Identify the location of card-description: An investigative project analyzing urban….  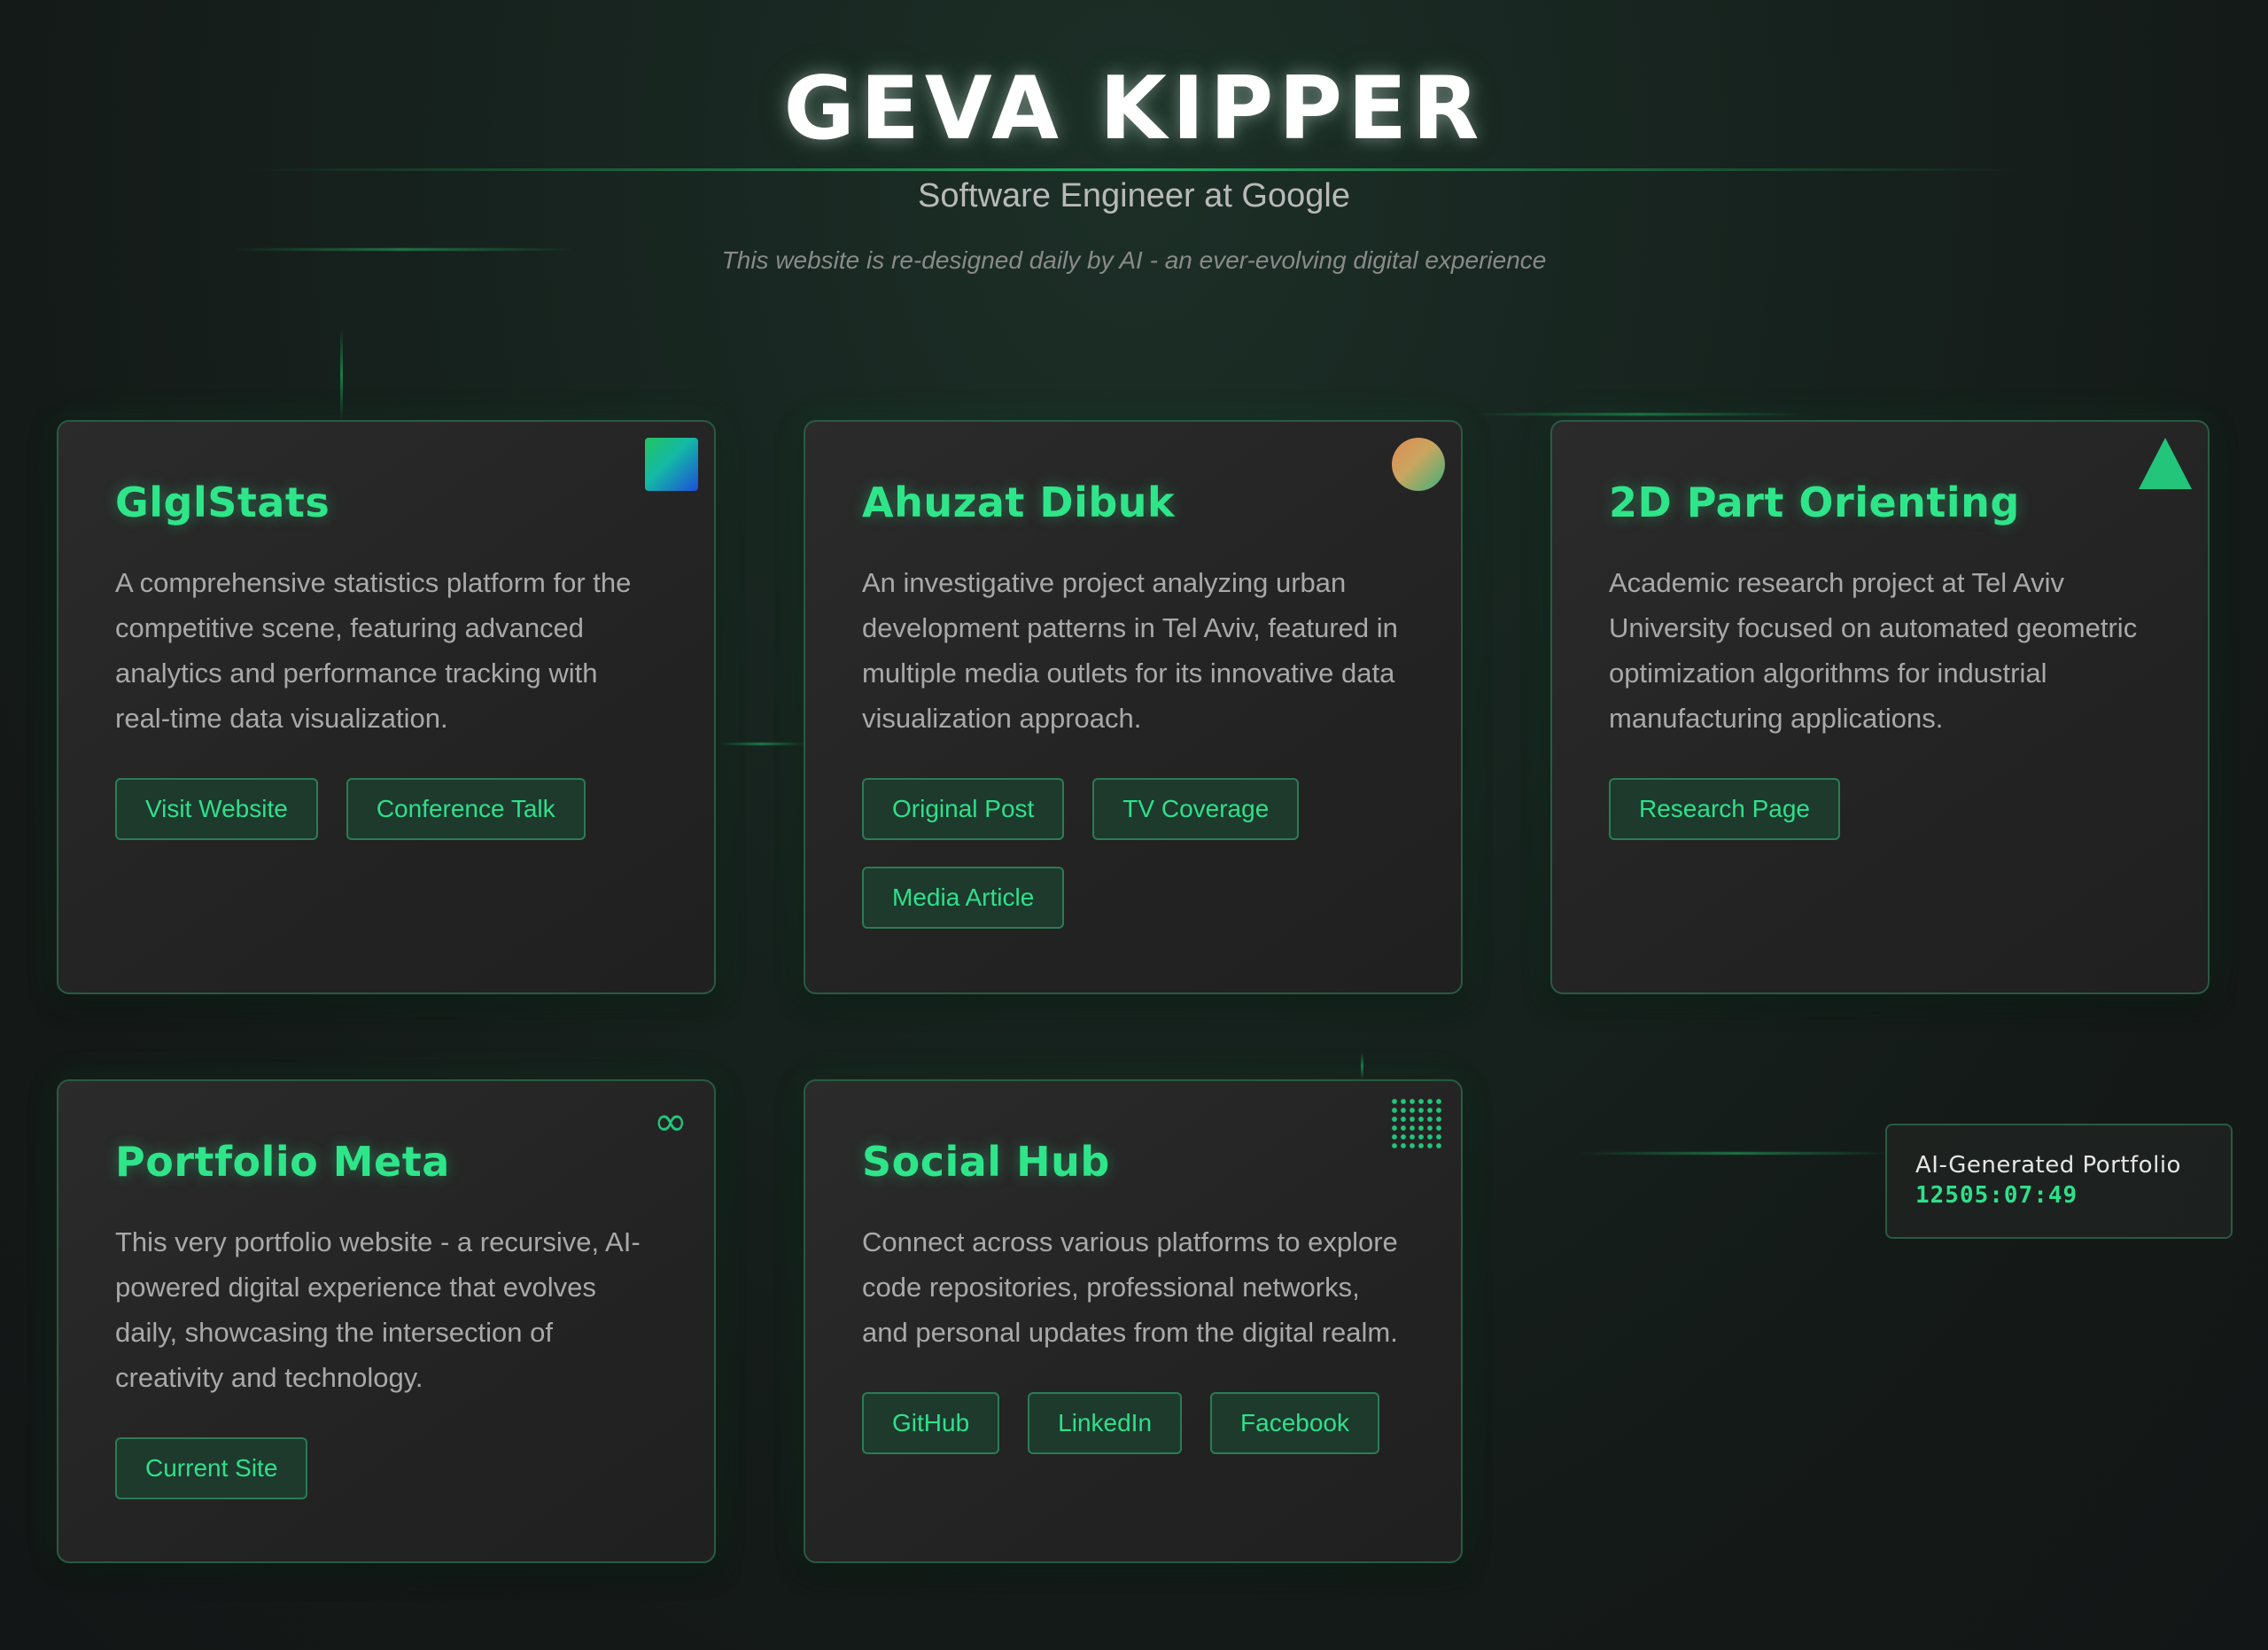
(1130, 650).